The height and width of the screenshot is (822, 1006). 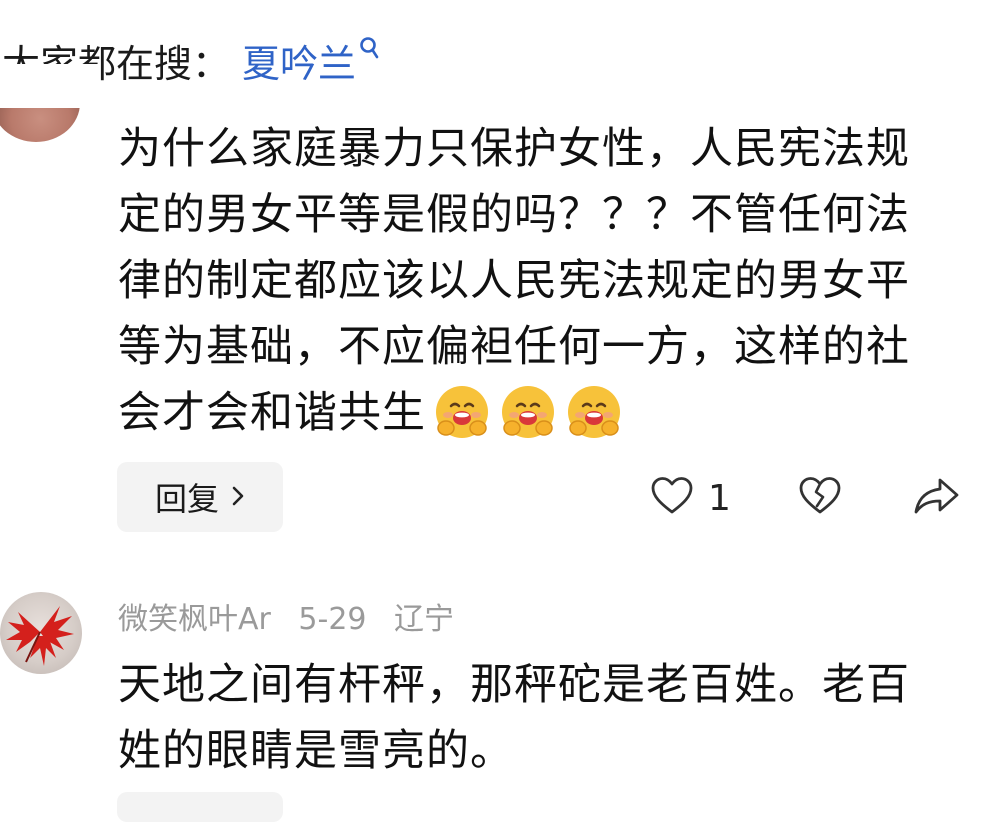 I want to click on header-mask, so click(x=50, y=86).